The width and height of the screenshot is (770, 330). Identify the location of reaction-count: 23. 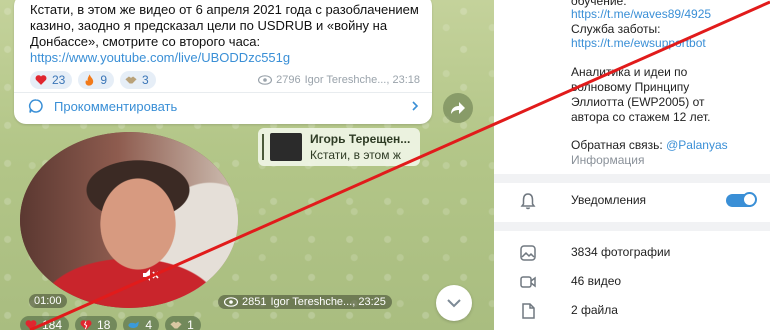
(59, 80).